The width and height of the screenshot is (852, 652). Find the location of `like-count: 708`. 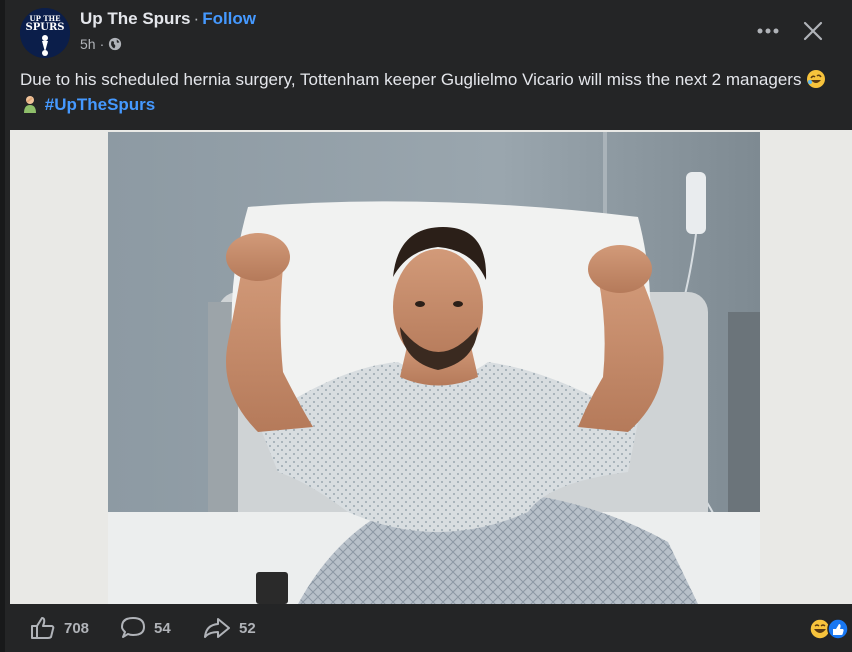

like-count: 708 is located at coordinates (77, 628).